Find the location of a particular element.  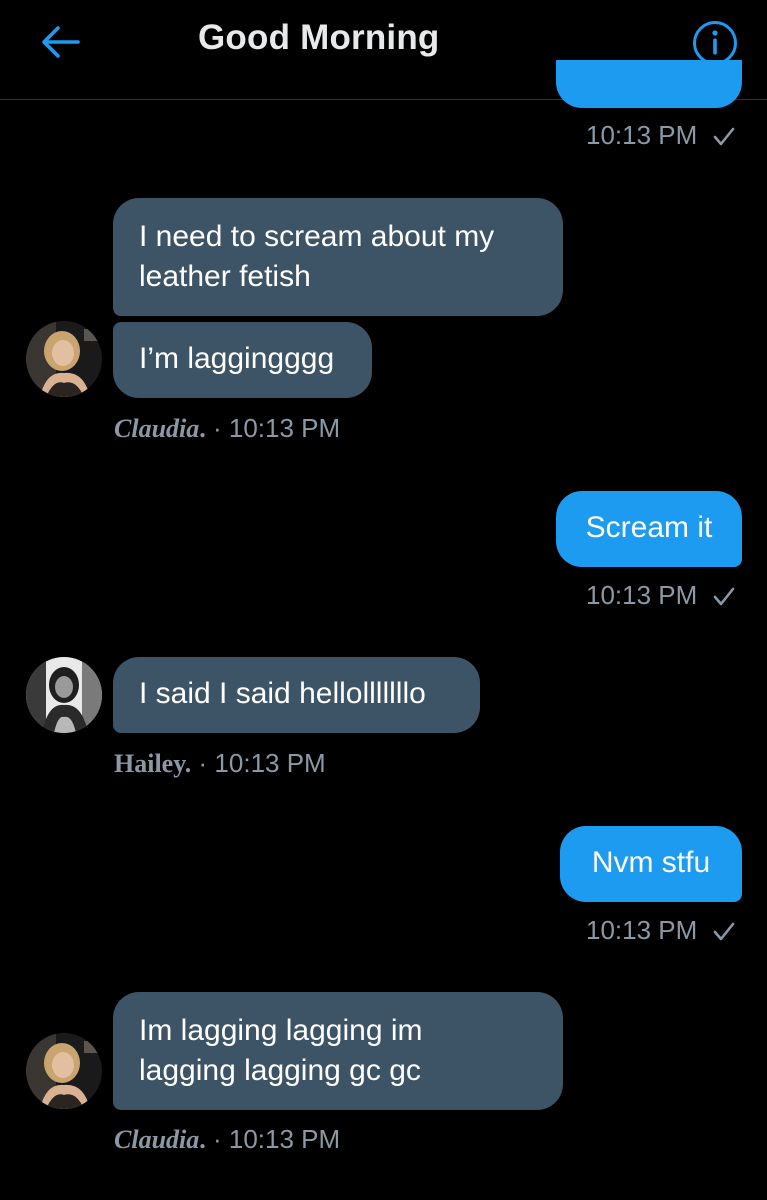

sent-message-bubble: Nvm stfu is located at coordinates (651, 864).